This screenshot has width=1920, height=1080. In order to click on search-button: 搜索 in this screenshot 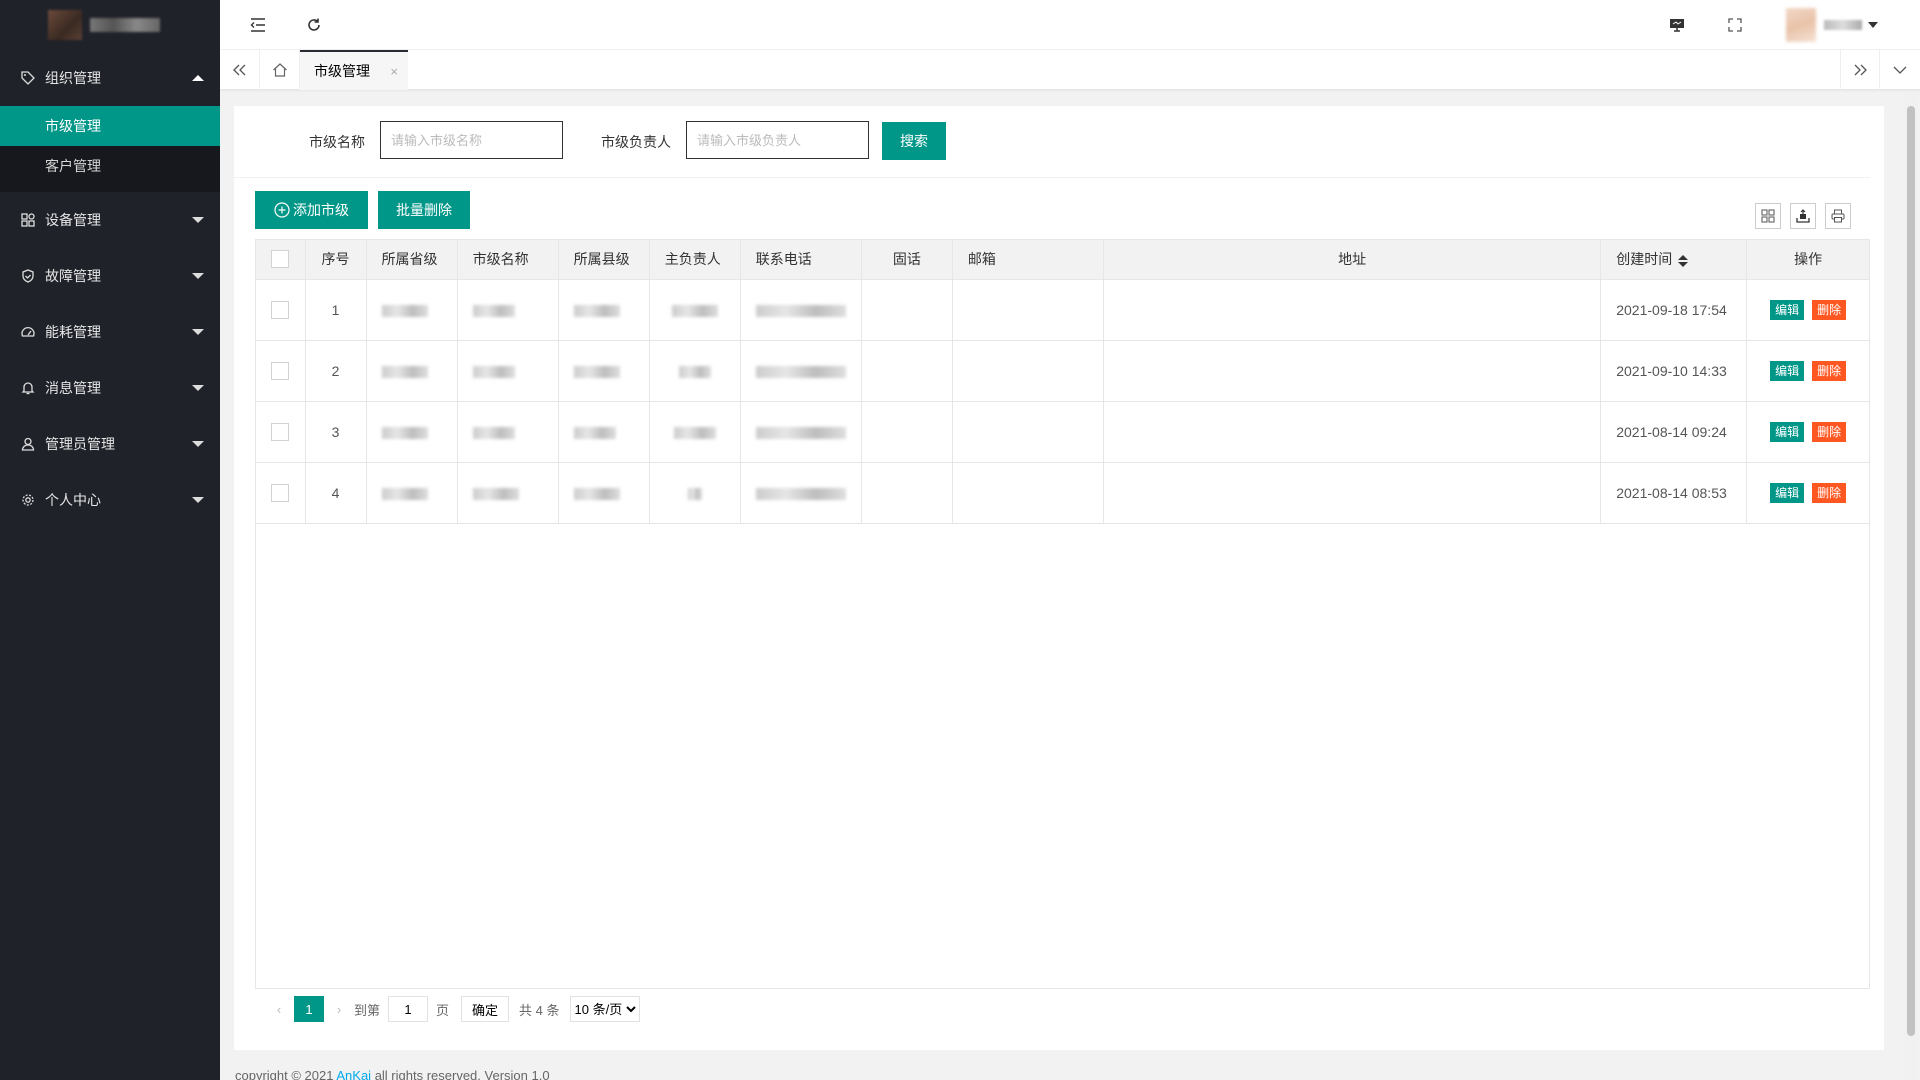, I will do `click(914, 141)`.